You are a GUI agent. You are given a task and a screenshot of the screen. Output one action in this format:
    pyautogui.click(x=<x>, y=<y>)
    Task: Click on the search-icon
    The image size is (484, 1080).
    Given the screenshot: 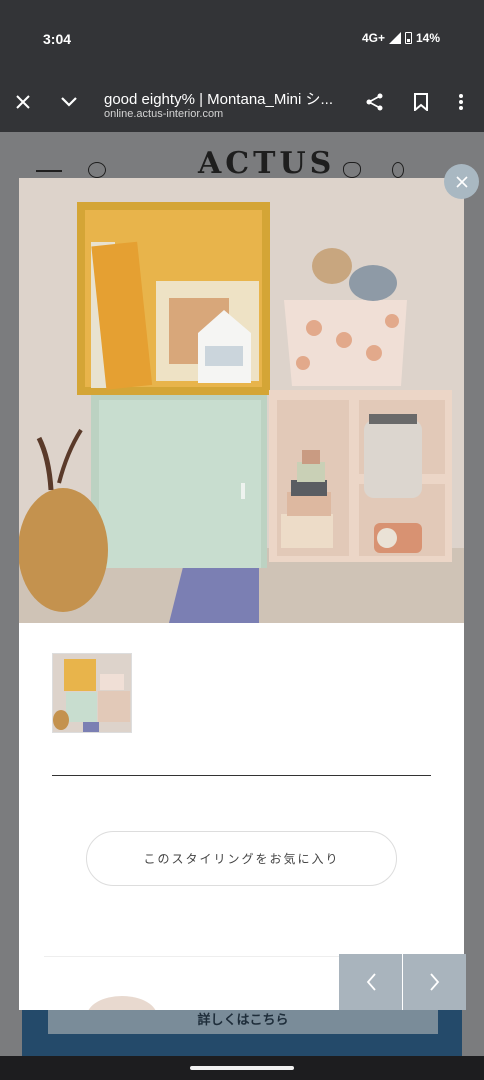 What is the action you would take?
    pyautogui.click(x=97, y=170)
    